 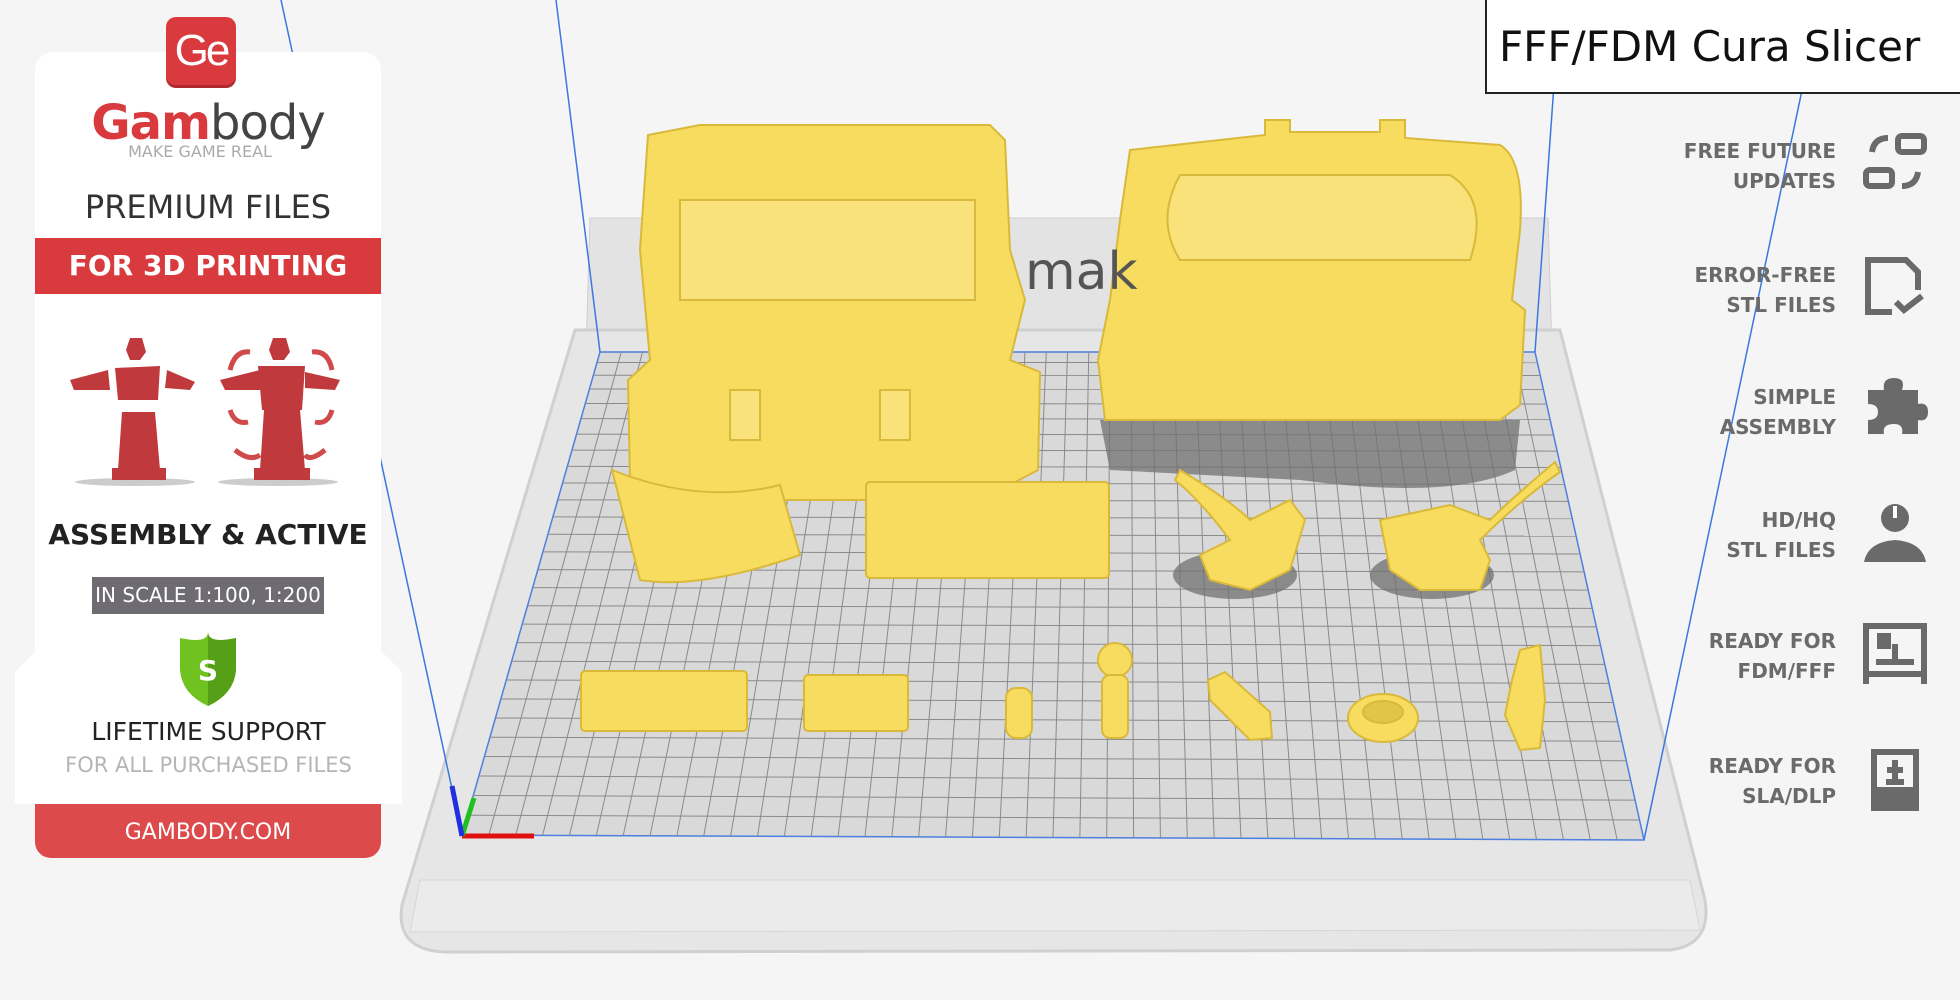 I want to click on feature-line1: HD/HQ, so click(x=1798, y=520).